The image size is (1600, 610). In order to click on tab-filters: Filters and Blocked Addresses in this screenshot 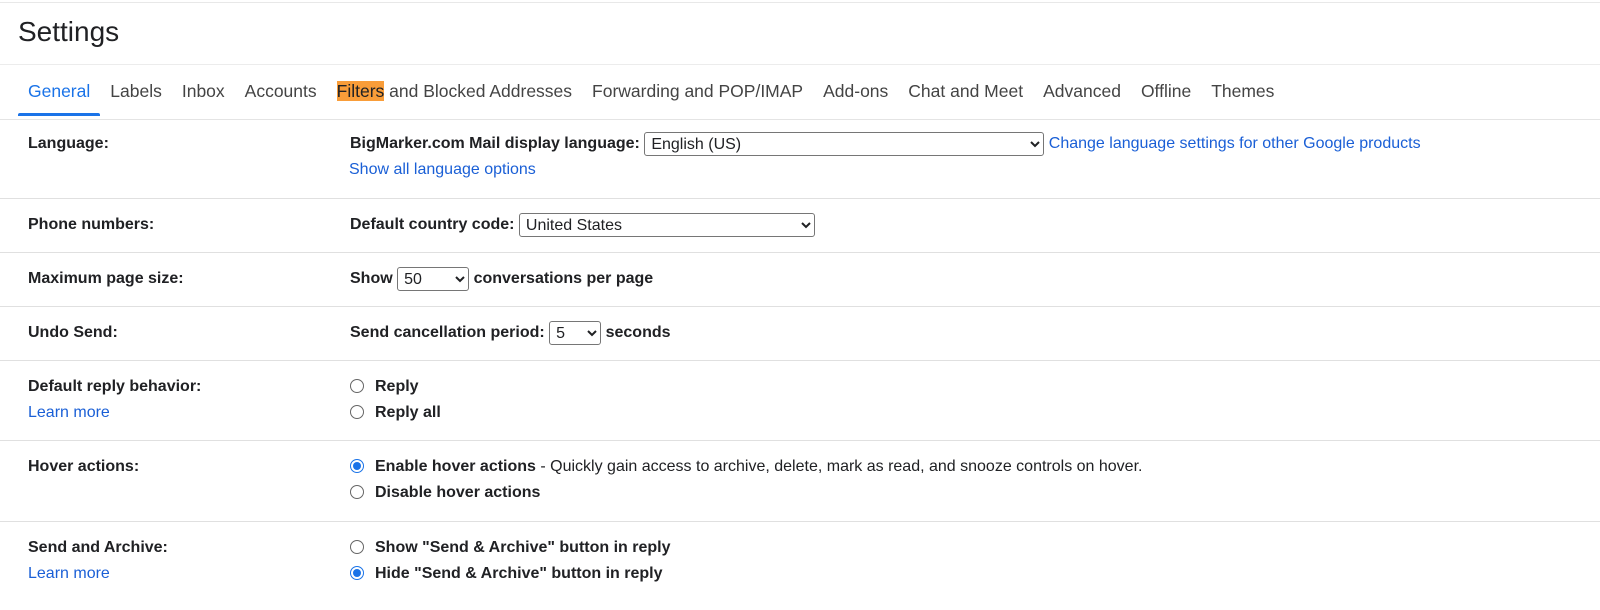, I will do `click(454, 97)`.